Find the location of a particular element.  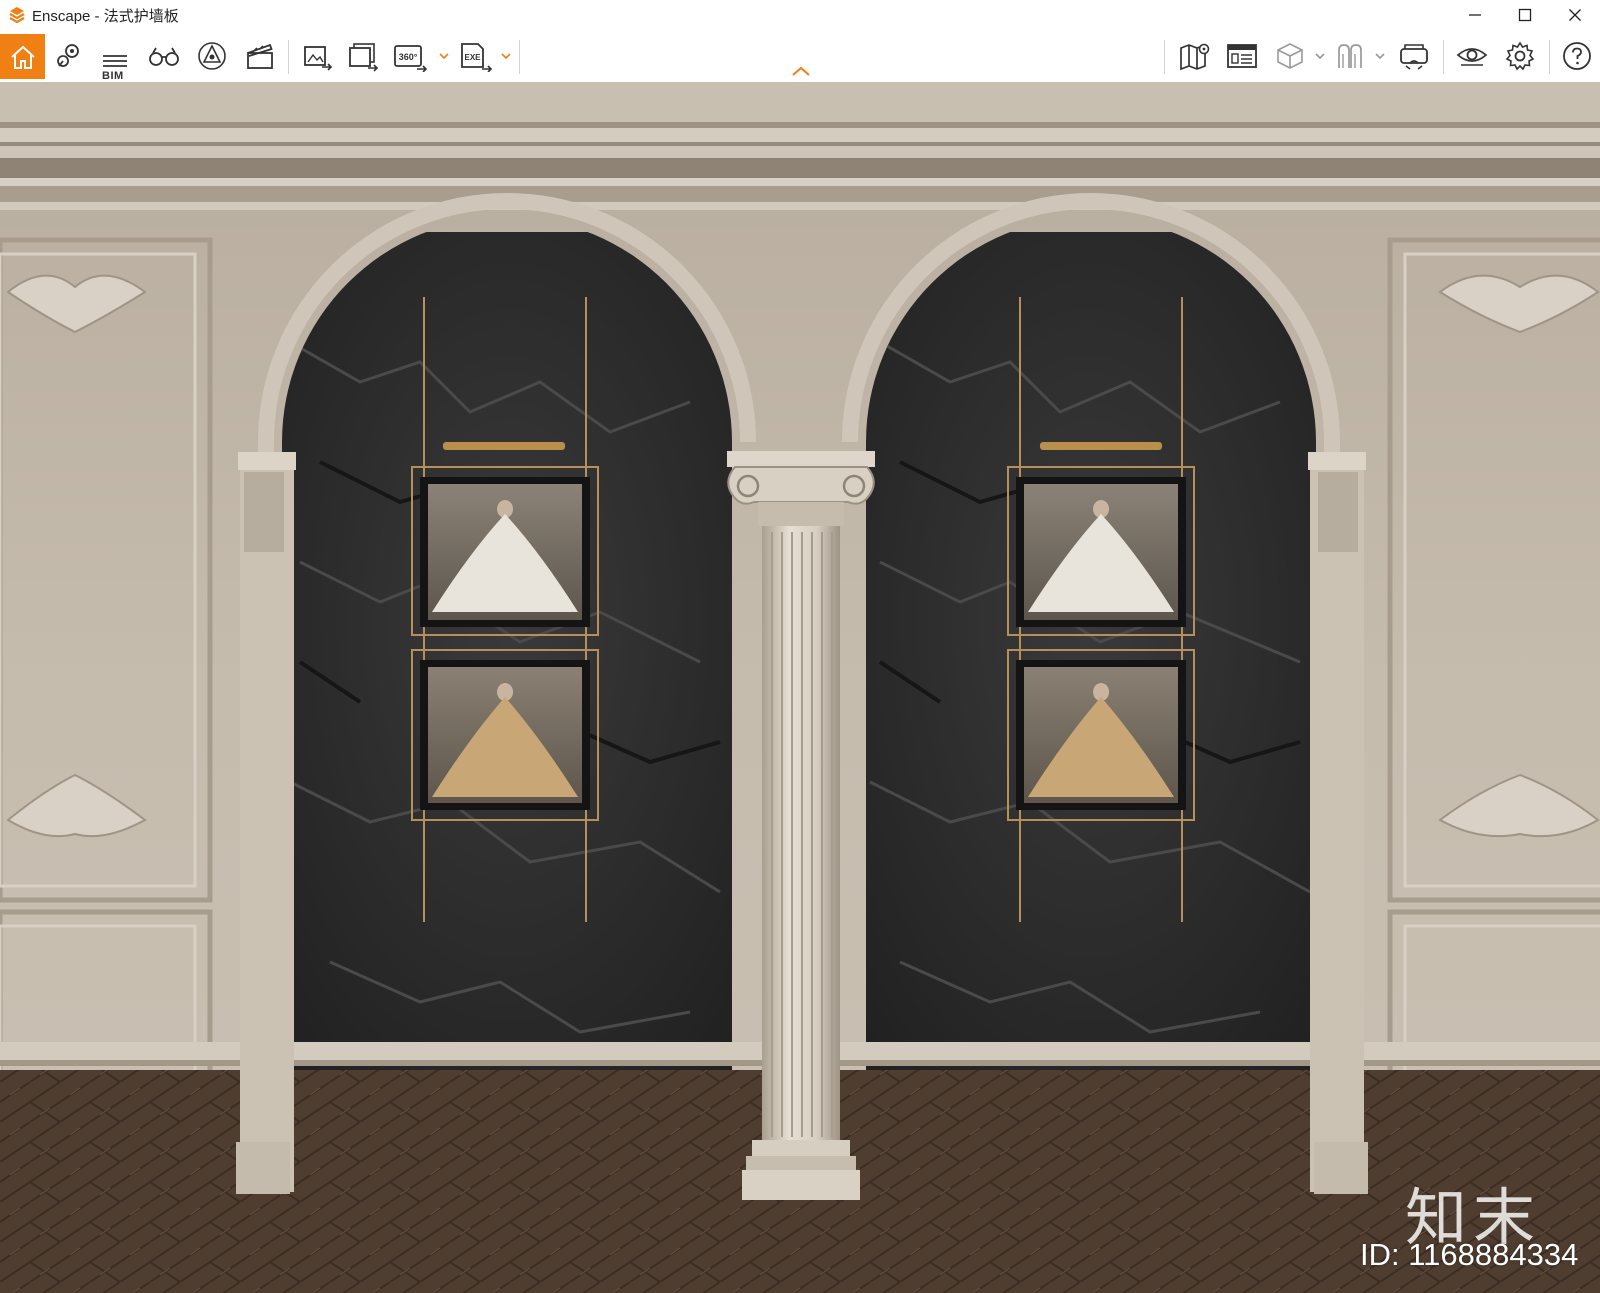

window-title: Enscape - 法式护墙板 is located at coordinates (105, 16).